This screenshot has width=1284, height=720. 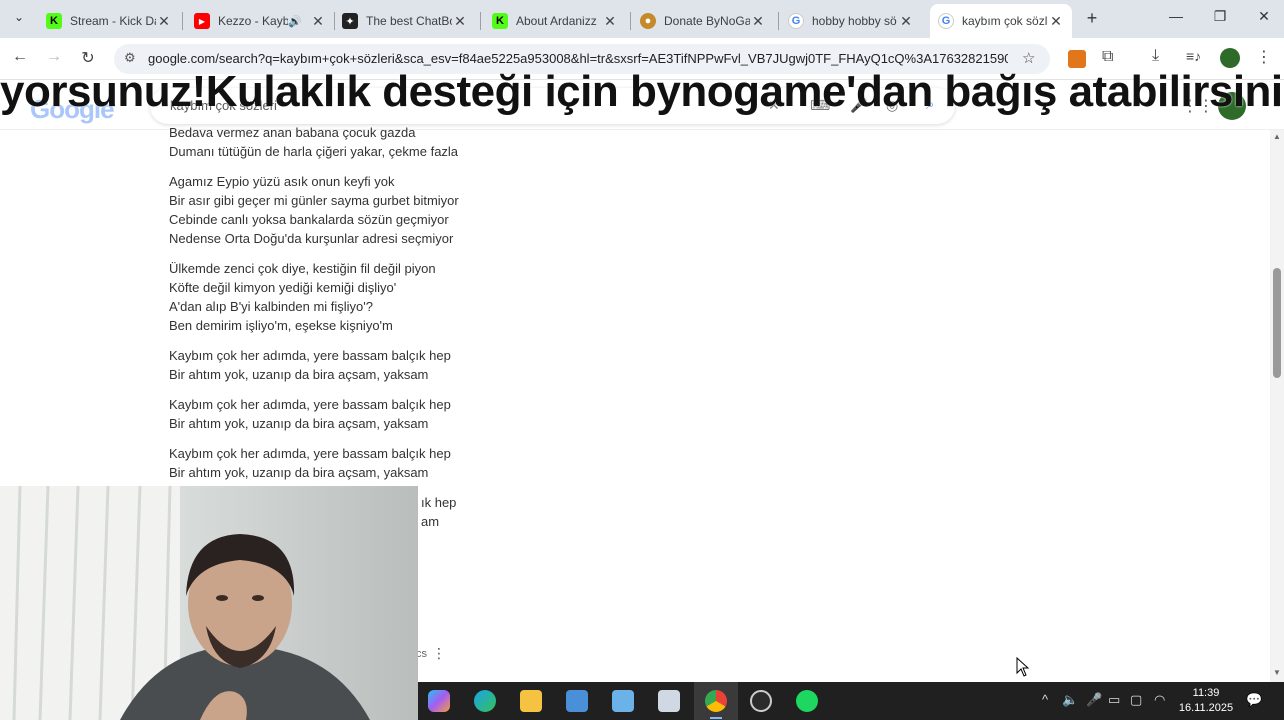 I want to click on webcam-overlay, so click(x=209, y=603).